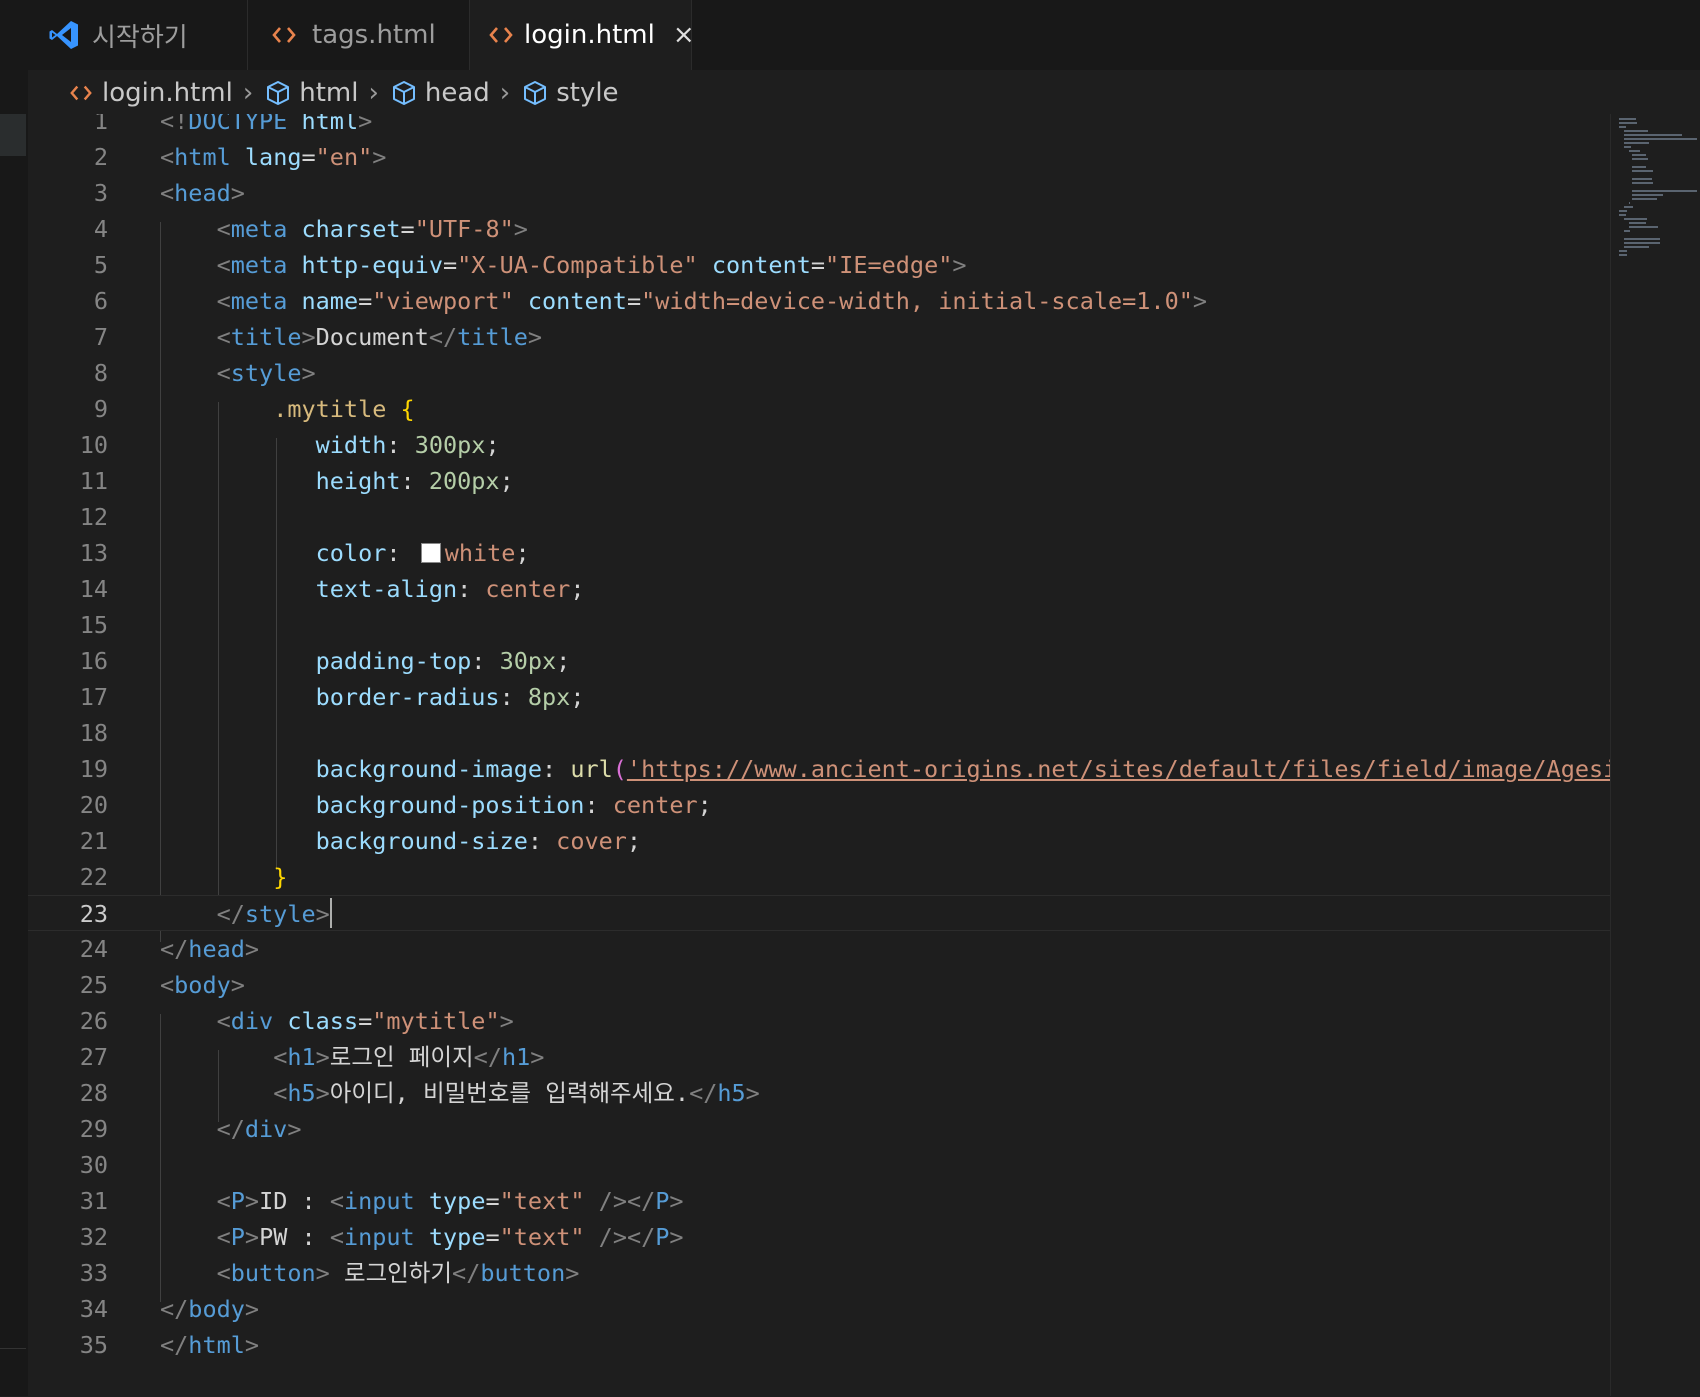 The height and width of the screenshot is (1397, 1700). What do you see at coordinates (819, 337) in the screenshot?
I see `code-line: 7 <title>Document</title>` at bounding box center [819, 337].